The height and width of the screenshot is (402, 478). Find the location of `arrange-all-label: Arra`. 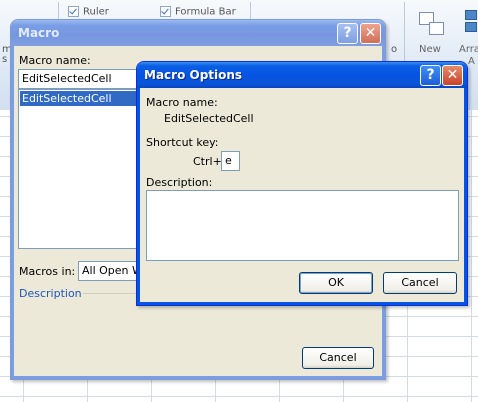

arrange-all-label: Arra is located at coordinates (468, 49).